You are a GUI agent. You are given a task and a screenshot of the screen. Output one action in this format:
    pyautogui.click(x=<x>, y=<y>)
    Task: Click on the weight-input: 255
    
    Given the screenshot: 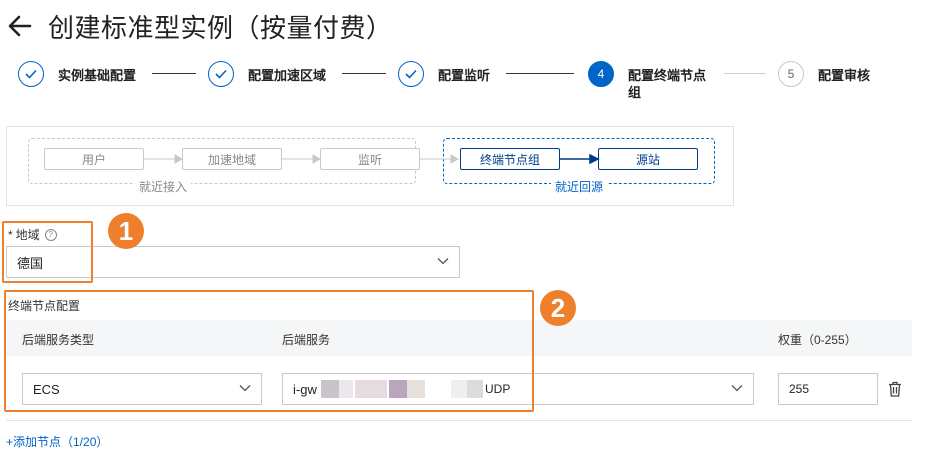 What is the action you would take?
    pyautogui.click(x=828, y=389)
    